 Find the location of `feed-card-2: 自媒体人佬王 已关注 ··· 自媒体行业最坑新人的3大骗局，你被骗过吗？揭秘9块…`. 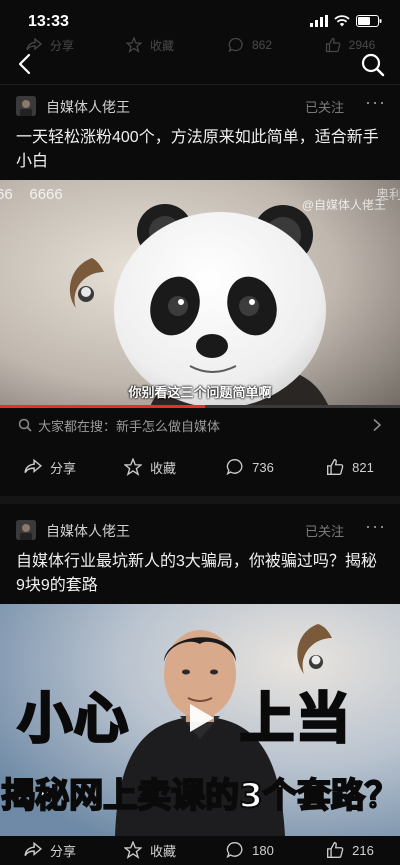

feed-card-2: 自媒体人佬王 已关注 ··· 自媒体行业最坑新人的3大骗局，你被骗过吗？揭秘9块… is located at coordinates (200, 554).